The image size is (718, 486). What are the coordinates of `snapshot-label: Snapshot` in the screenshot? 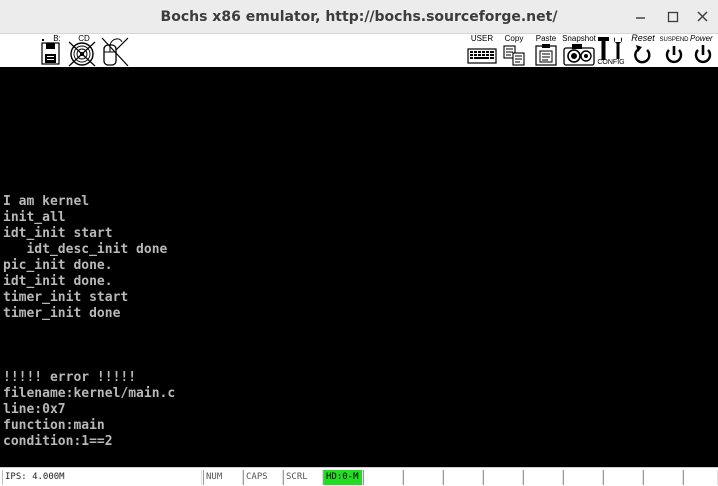 It's located at (579, 38).